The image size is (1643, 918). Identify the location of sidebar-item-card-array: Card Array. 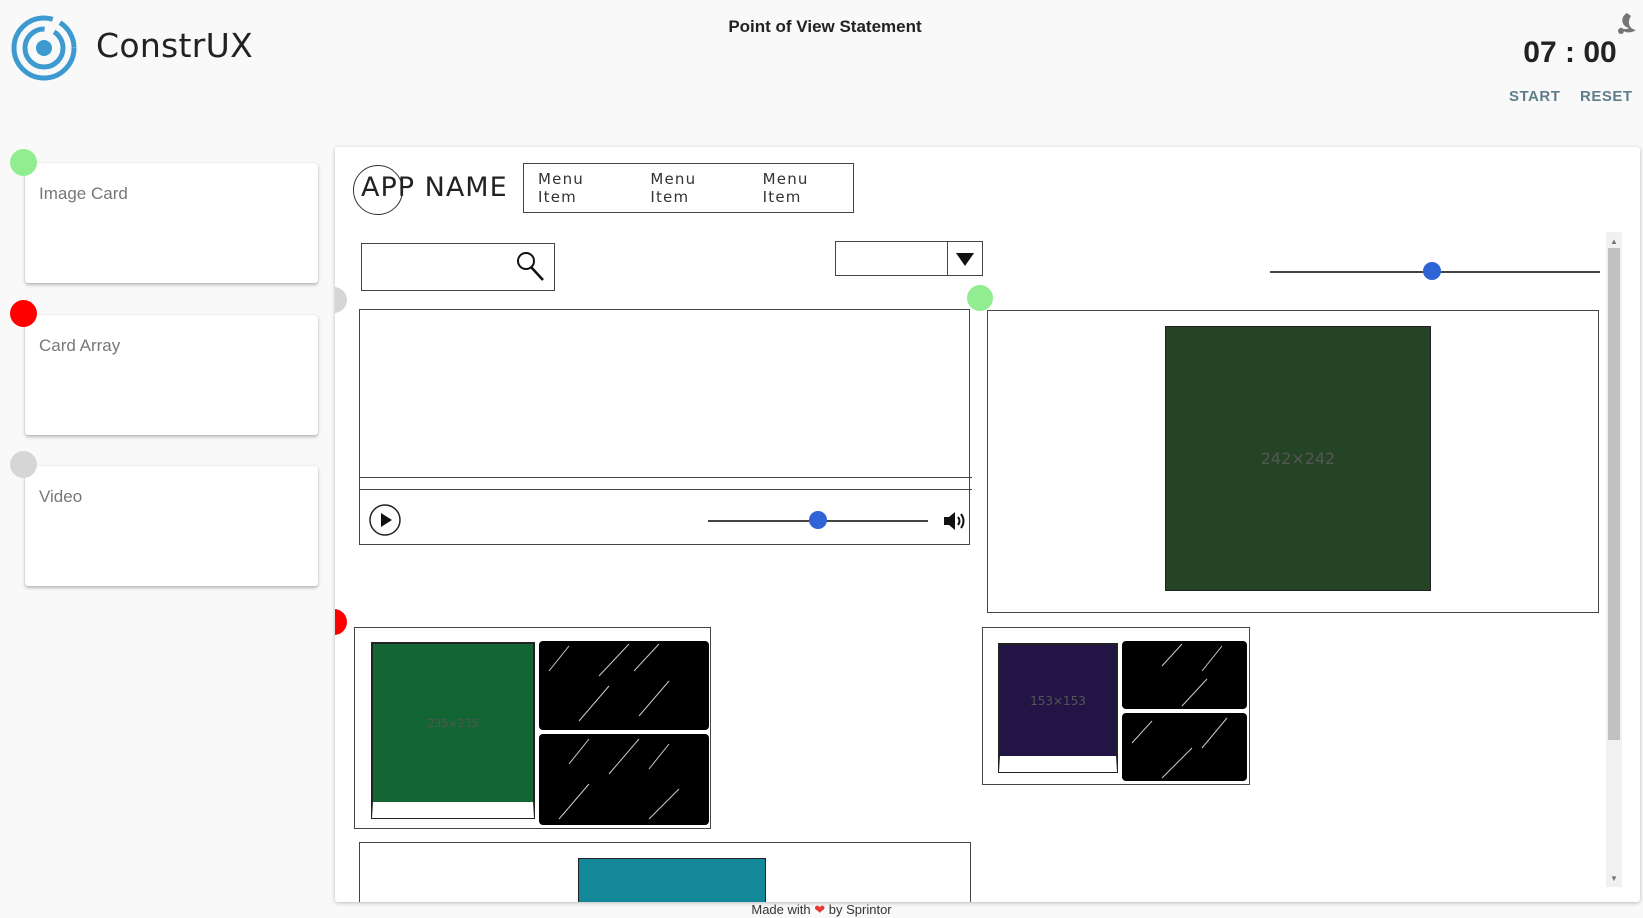
(171, 375).